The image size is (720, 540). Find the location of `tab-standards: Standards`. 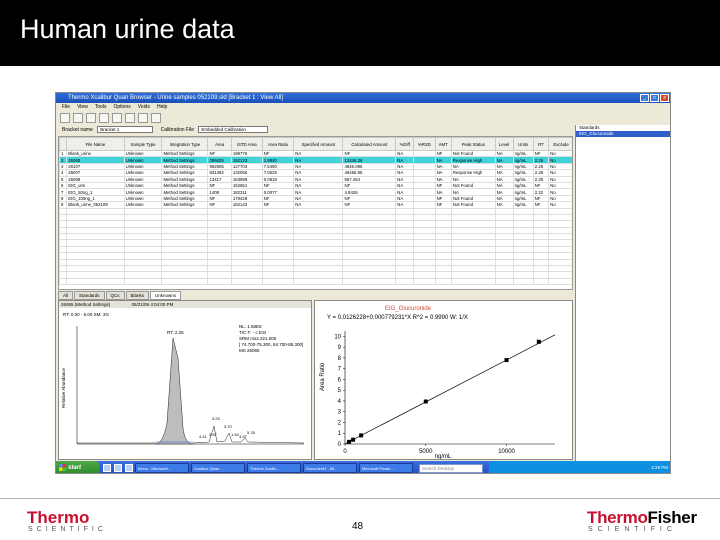

tab-standards: Standards is located at coordinates (89, 295).